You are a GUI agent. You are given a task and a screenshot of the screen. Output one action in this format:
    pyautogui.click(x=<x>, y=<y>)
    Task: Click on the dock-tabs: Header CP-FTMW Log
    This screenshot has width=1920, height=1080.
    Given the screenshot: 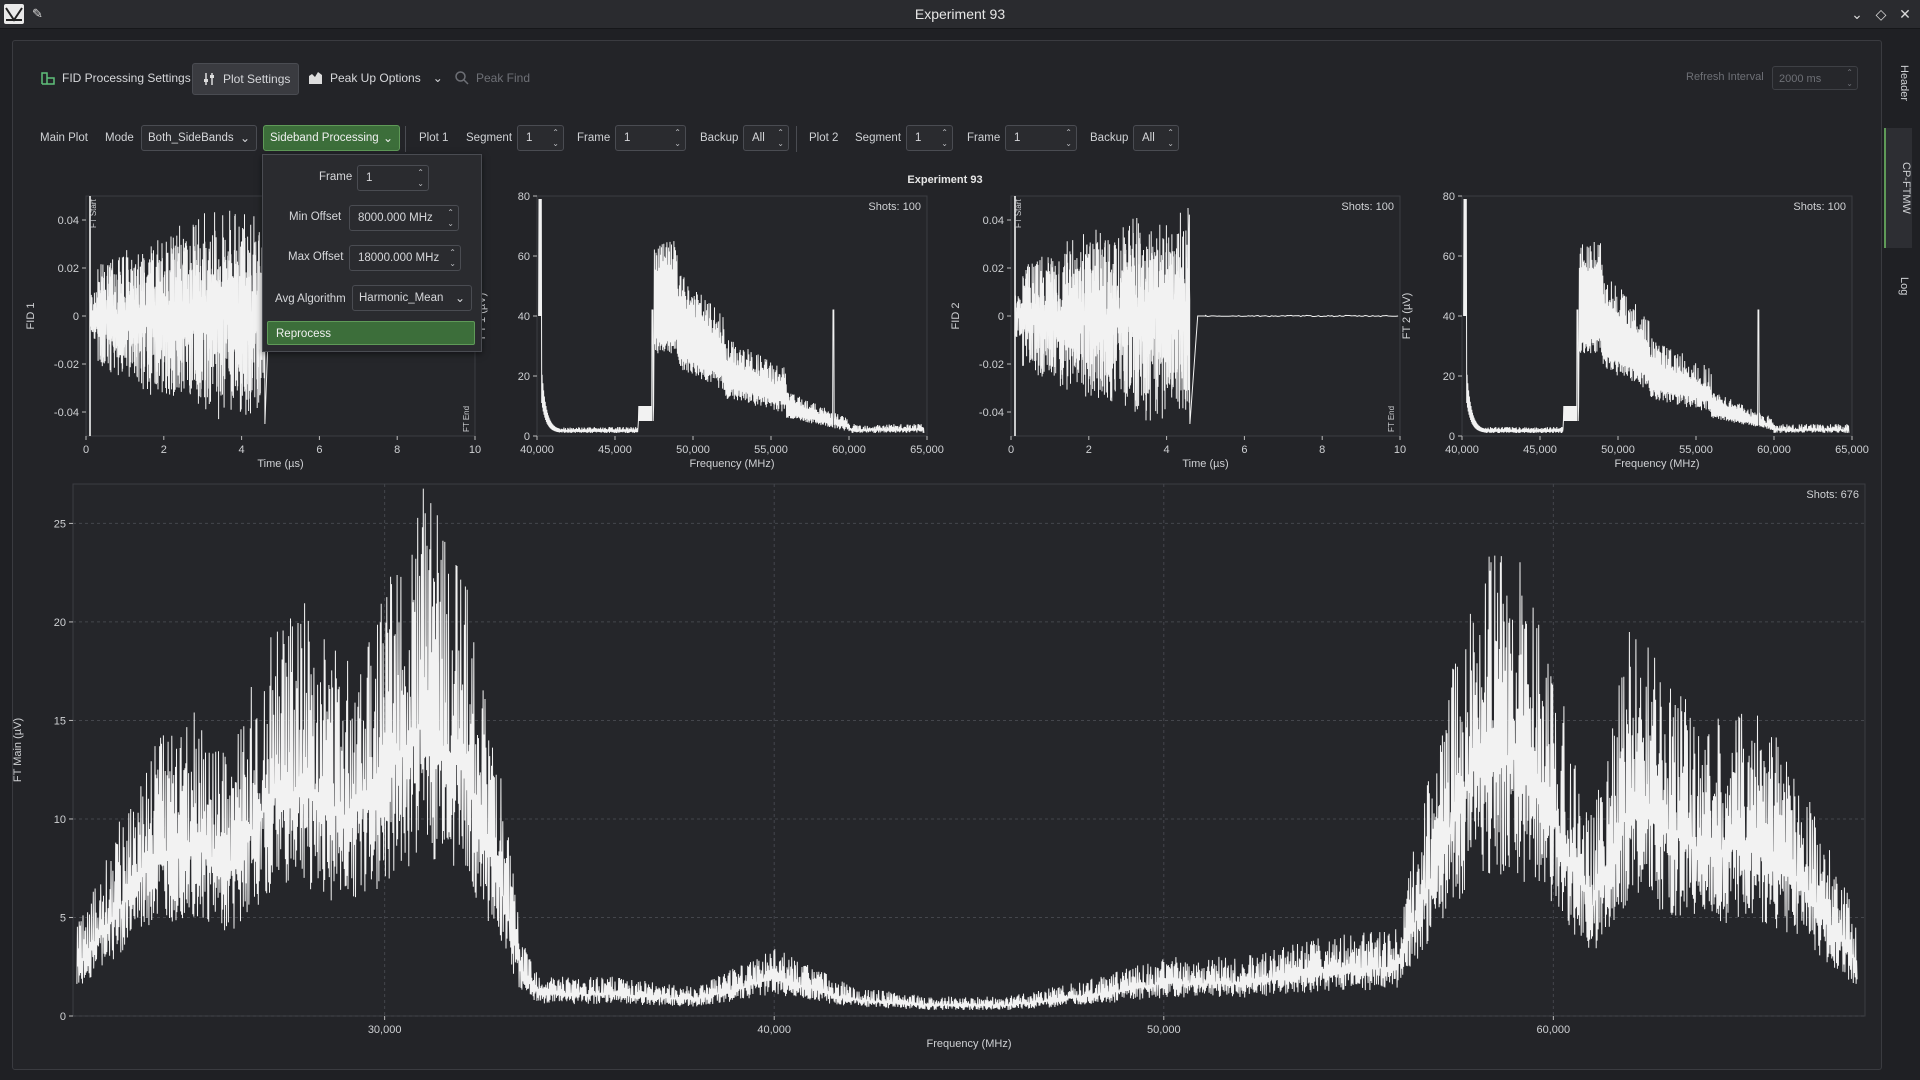 What is the action you would take?
    pyautogui.click(x=1900, y=190)
    